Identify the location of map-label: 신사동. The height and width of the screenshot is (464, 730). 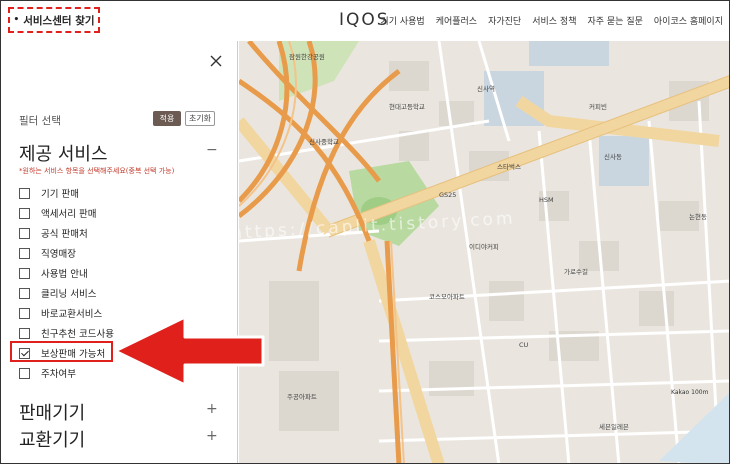
(613, 157).